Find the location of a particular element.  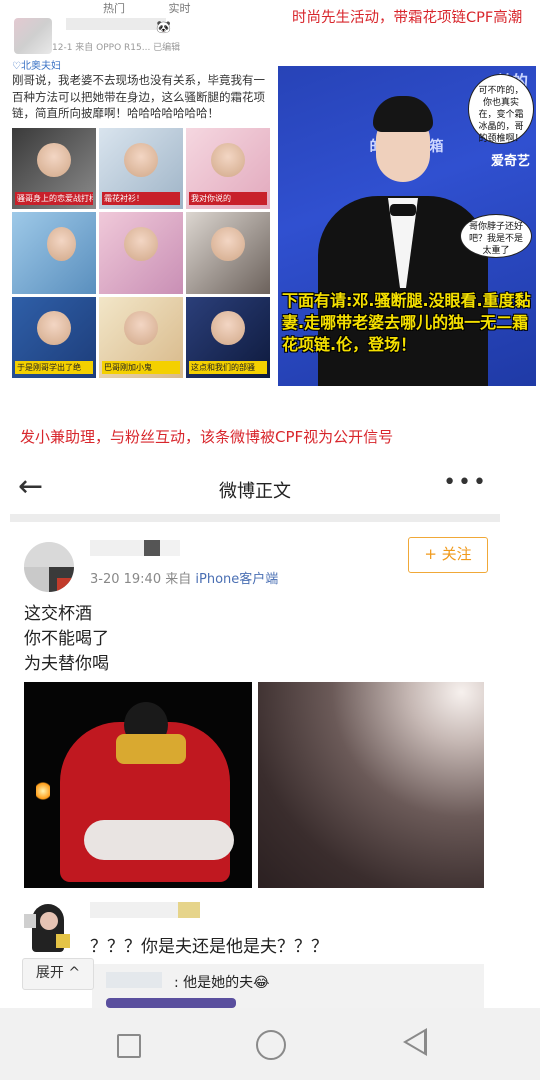

grid-caption: 于是刚哥学出了绝 is located at coordinates (54, 367).